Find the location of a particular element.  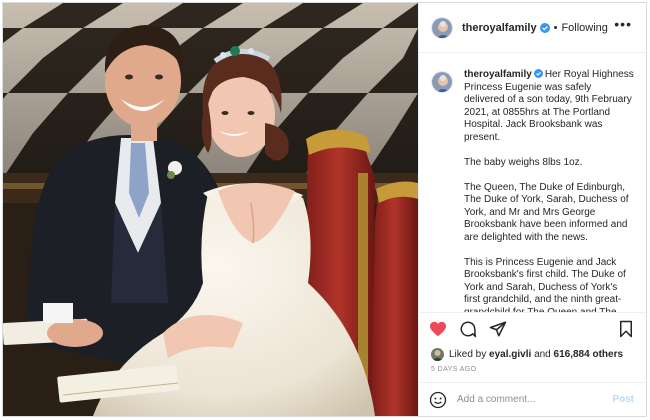

likes-count: 616,884 others is located at coordinates (589, 354).